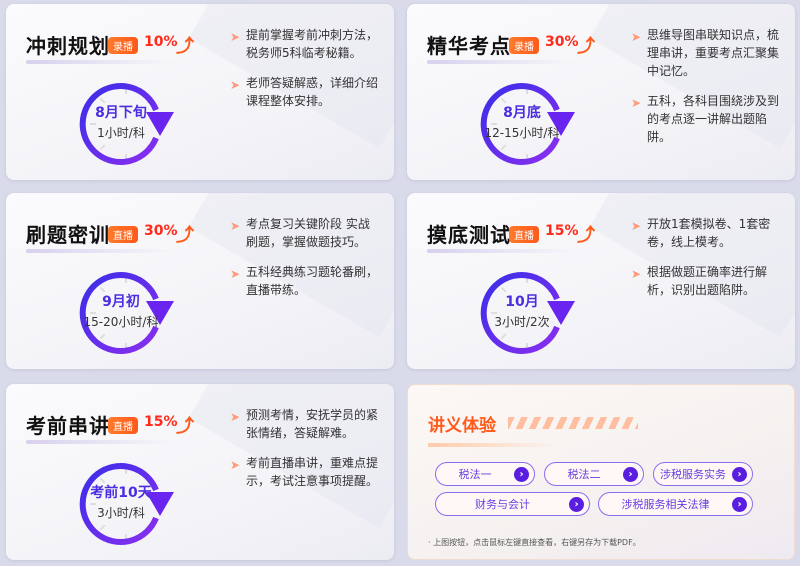 The height and width of the screenshot is (566, 800). I want to click on schedule-duration: 3小时/科, so click(121, 513).